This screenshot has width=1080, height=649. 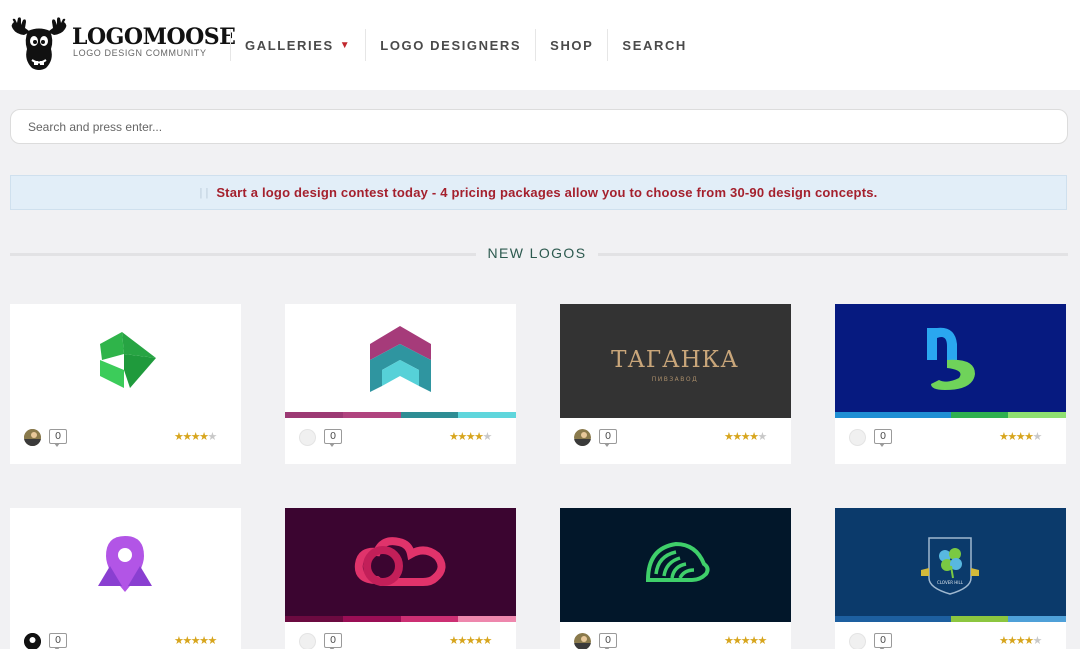 What do you see at coordinates (289, 45) in the screenshot?
I see `nav-item-label: GALLERIES` at bounding box center [289, 45].